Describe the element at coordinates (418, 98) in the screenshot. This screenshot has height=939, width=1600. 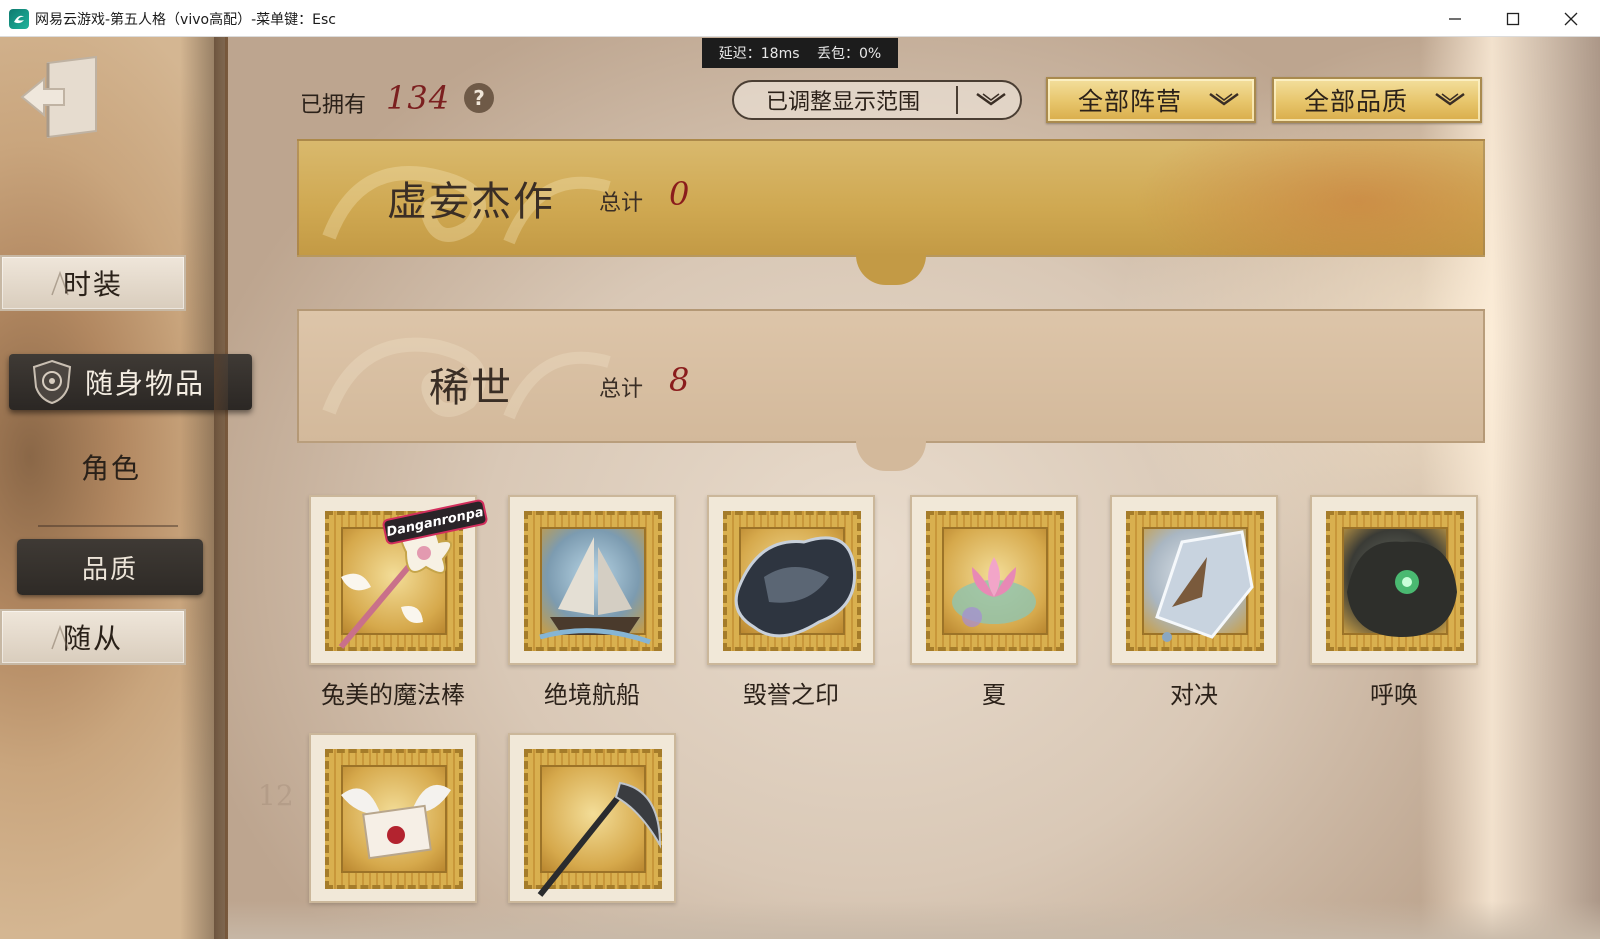
I see `owned-count: 134` at that location.